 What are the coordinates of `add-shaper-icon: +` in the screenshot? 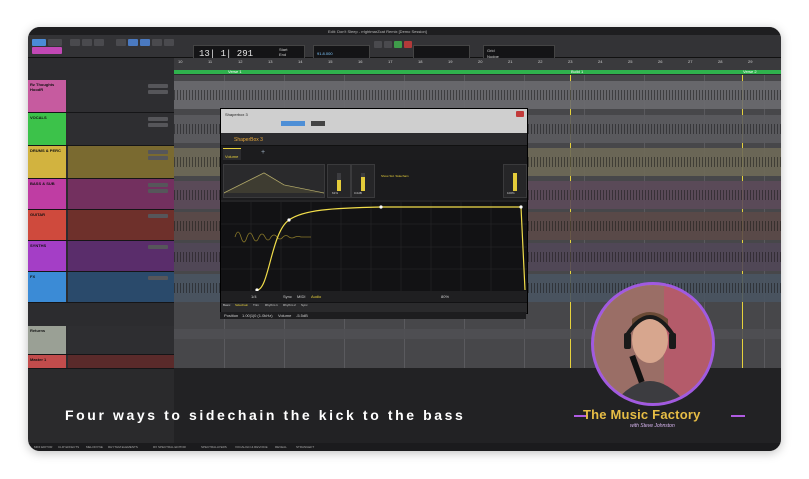 It's located at (263, 152).